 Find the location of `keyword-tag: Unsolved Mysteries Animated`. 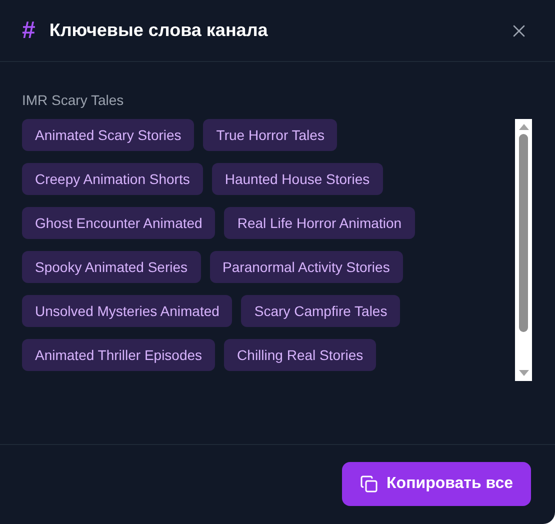

keyword-tag: Unsolved Mysteries Animated is located at coordinates (127, 311).